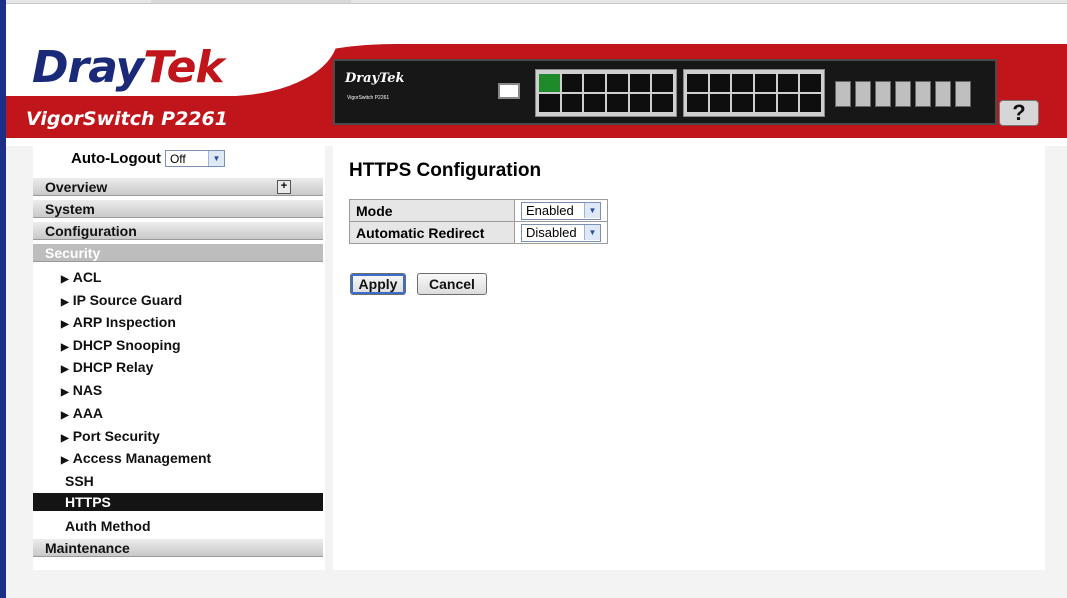 This screenshot has height=598, width=1067. I want to click on cancel-button: Cancel, so click(452, 284).